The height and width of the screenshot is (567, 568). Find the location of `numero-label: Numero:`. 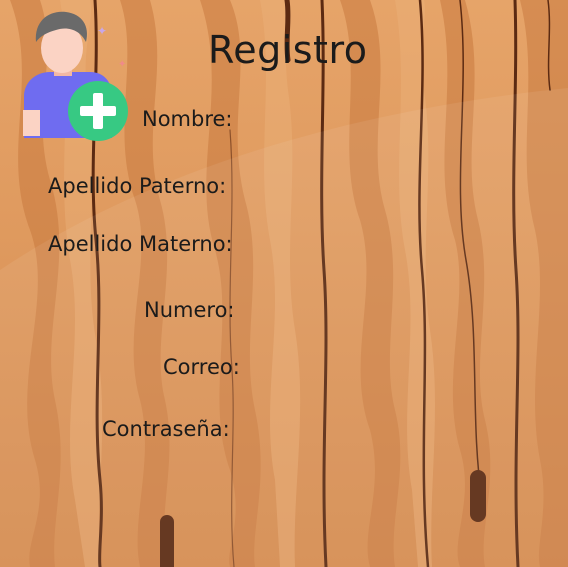

numero-label: Numero: is located at coordinates (189, 310).